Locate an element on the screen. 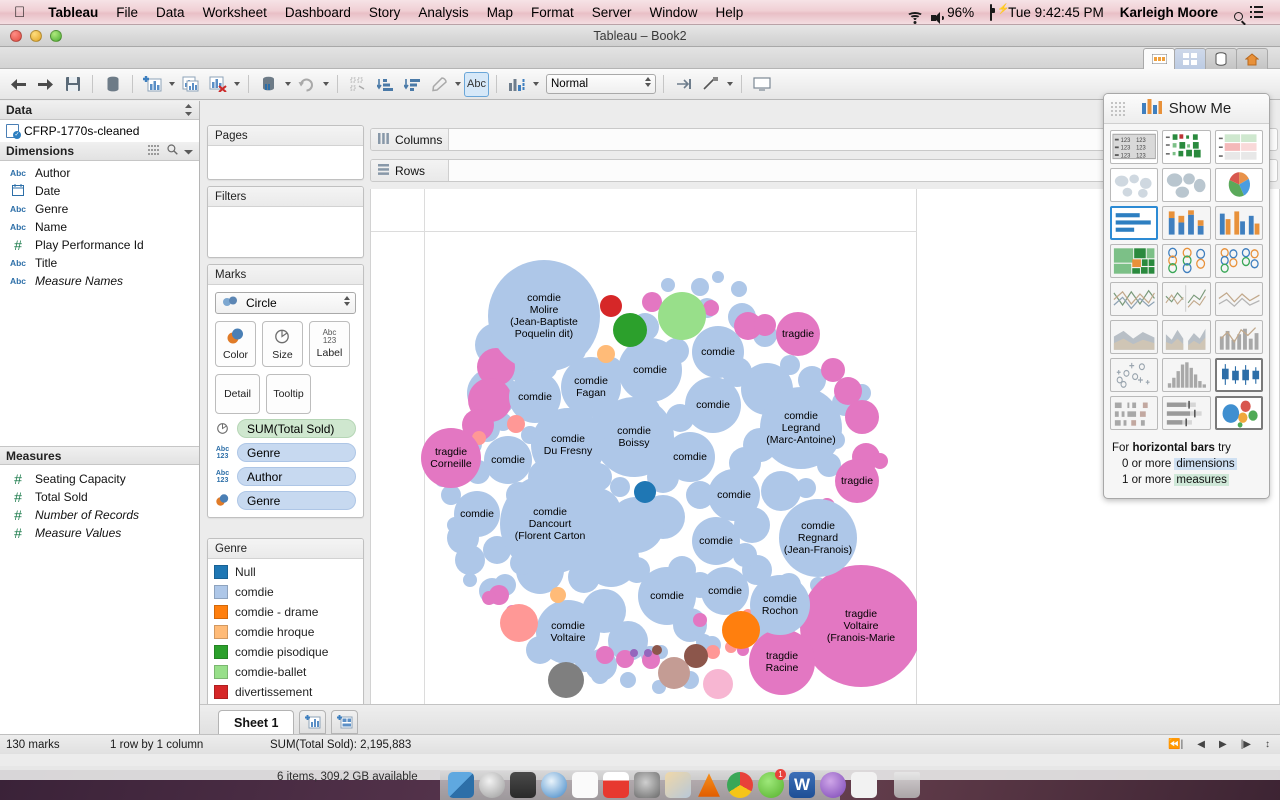  marks-pill-row-3: Genre is located at coordinates (285, 500).